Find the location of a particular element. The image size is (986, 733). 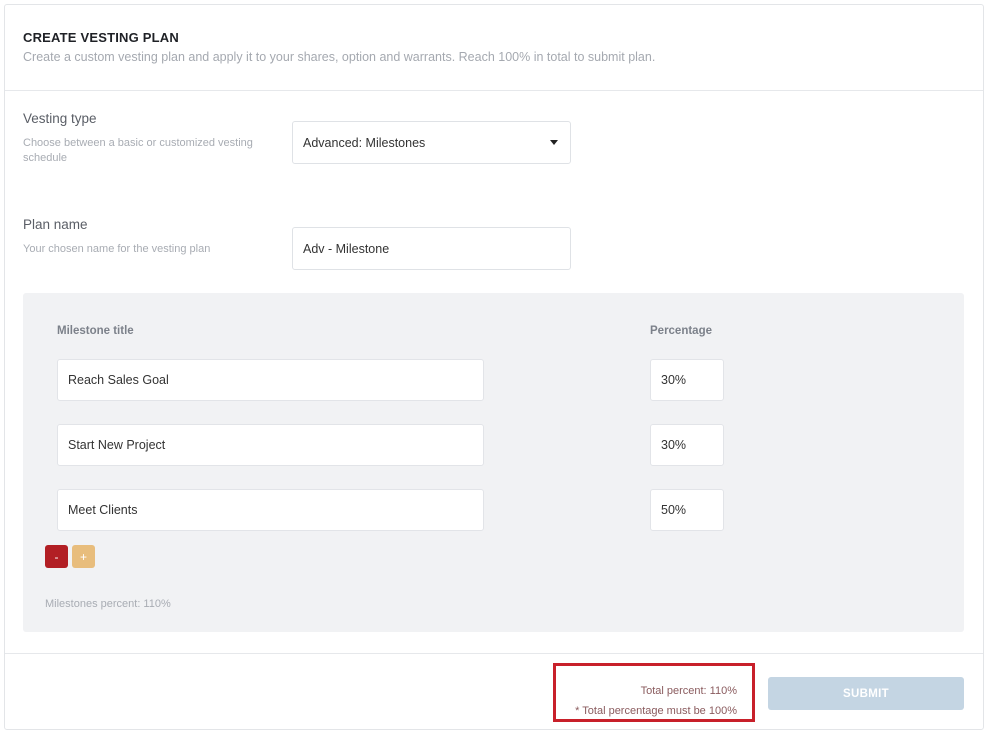

vesting-type-selected-value: Advanced: Milestones is located at coordinates (364, 142).